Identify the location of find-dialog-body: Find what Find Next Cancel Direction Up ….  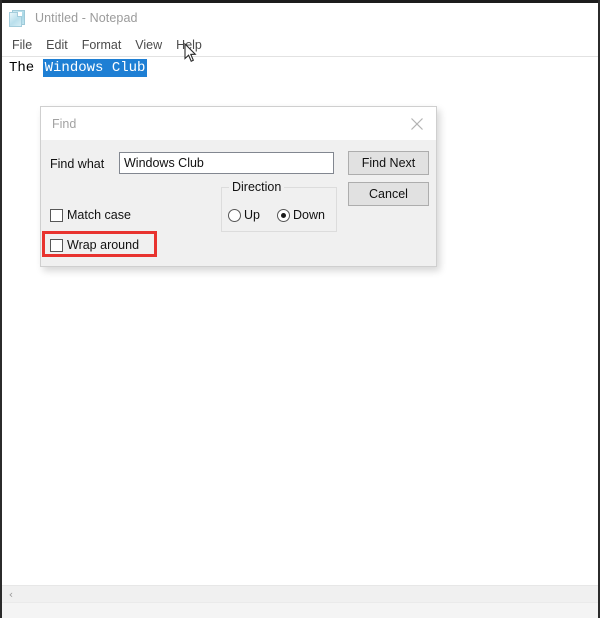
(238, 203).